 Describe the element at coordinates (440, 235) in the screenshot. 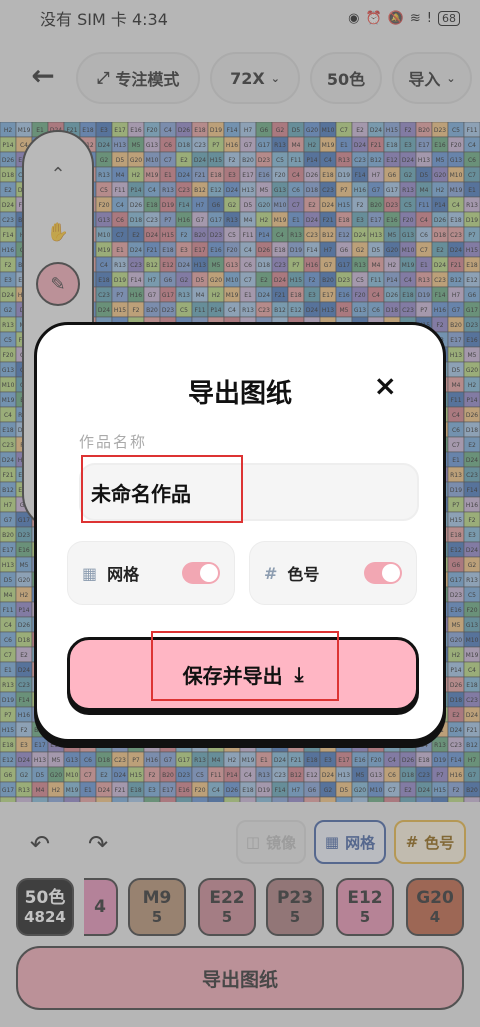

I see `svg-text: D18` at that location.